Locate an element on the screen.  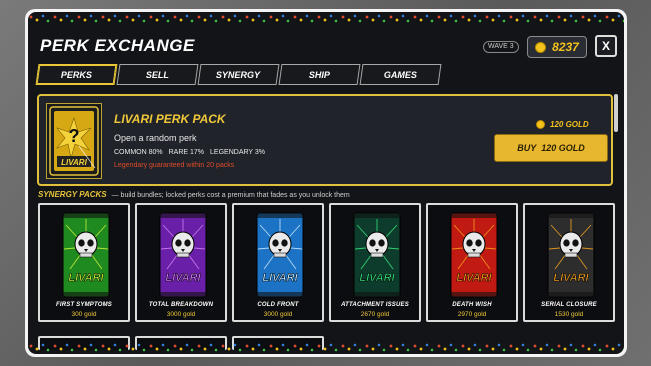
tab-label: SELL is located at coordinates (157, 74).